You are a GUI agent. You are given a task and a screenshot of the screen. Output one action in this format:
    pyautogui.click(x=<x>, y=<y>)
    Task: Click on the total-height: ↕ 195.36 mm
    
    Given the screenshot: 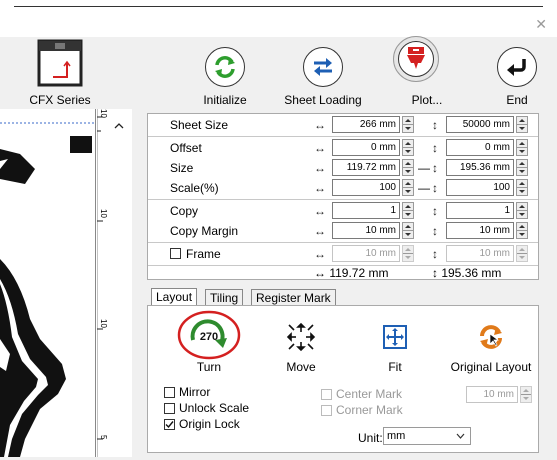 What is the action you would take?
    pyautogui.click(x=467, y=273)
    